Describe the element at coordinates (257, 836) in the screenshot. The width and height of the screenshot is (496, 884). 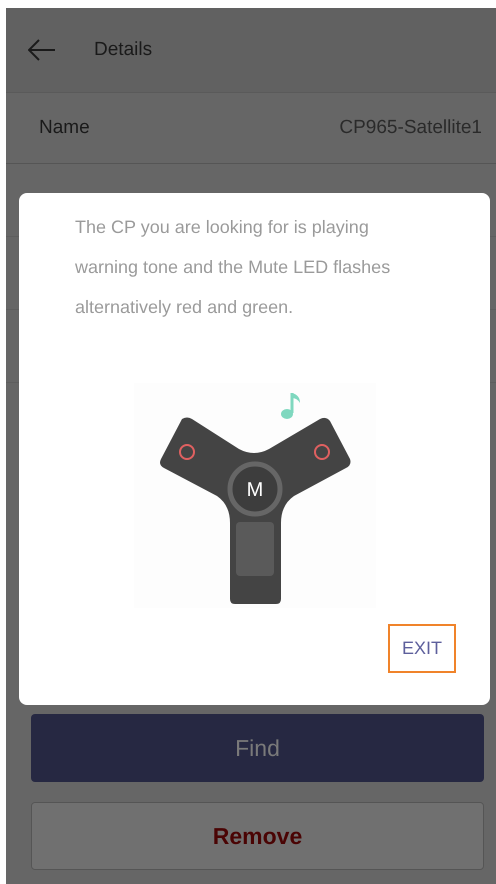
I see `remove-button: Remove` at that location.